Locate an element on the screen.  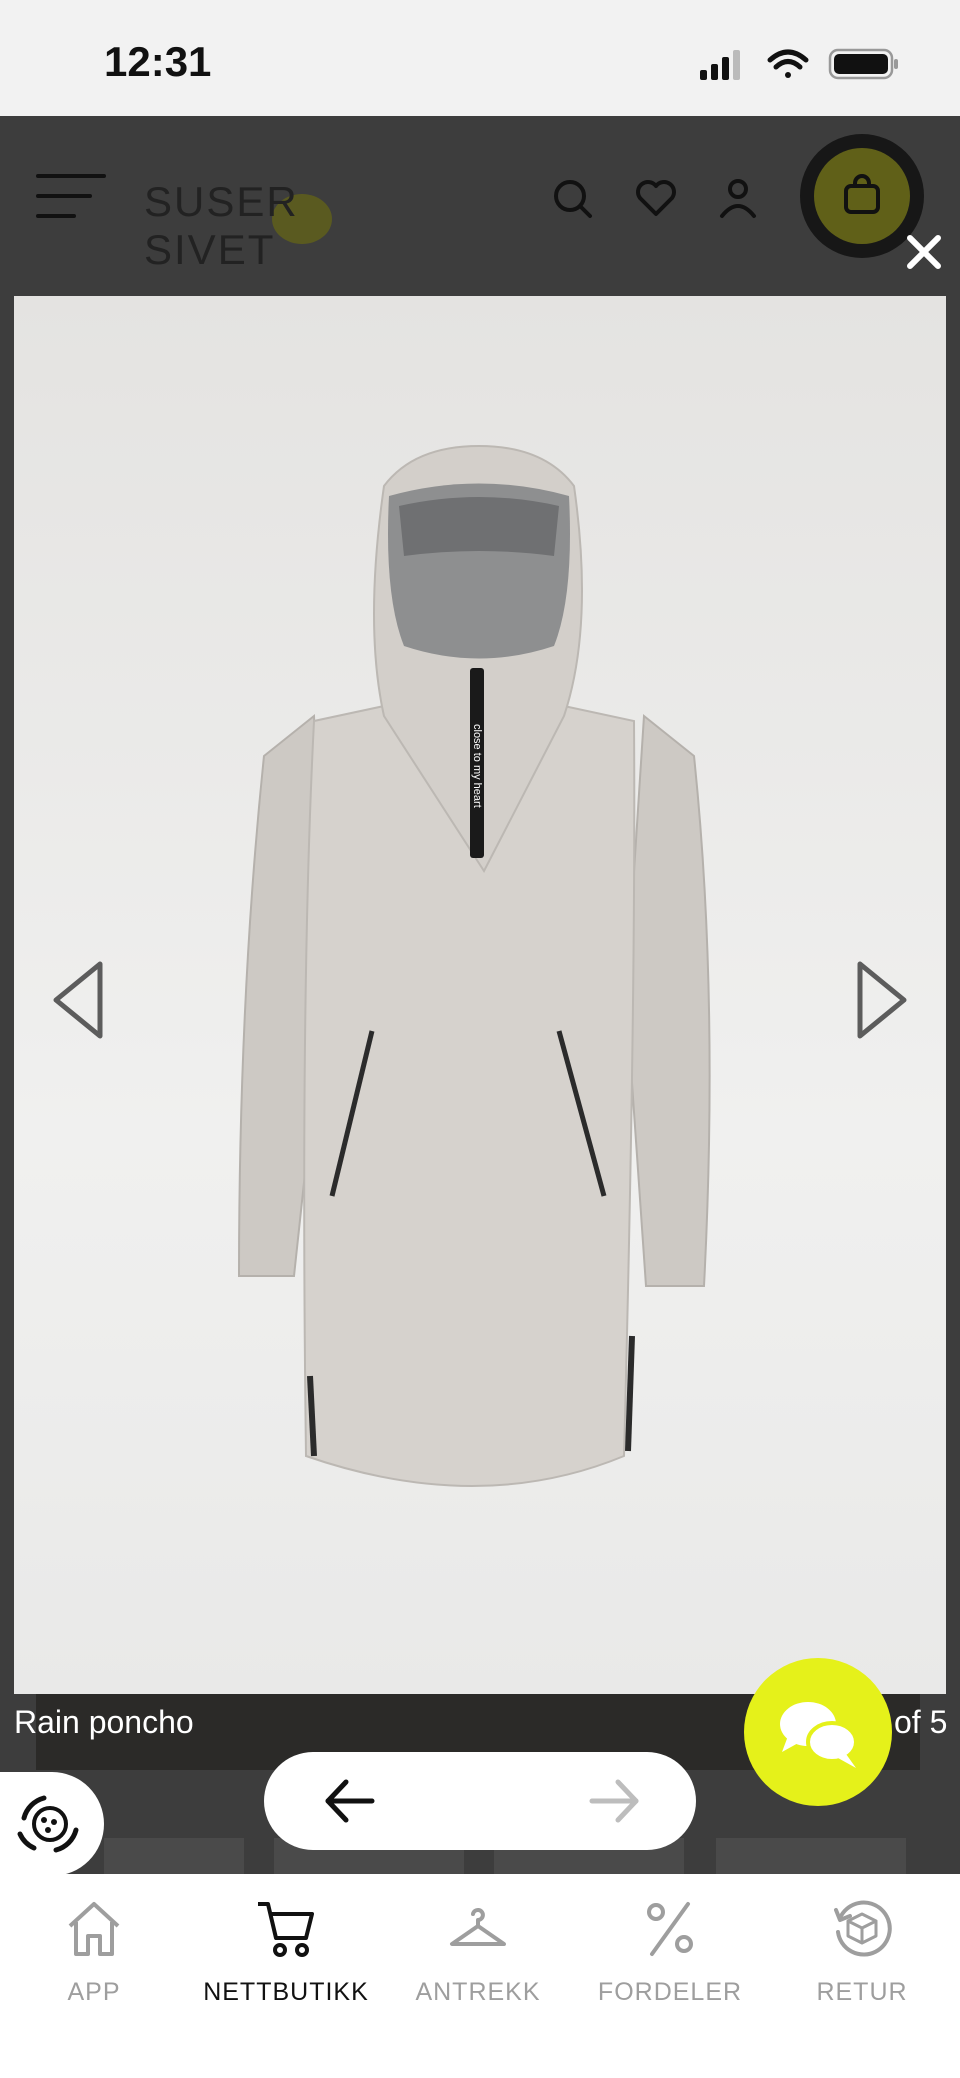
product-print: close to my heart is located at coordinates (477, 766).